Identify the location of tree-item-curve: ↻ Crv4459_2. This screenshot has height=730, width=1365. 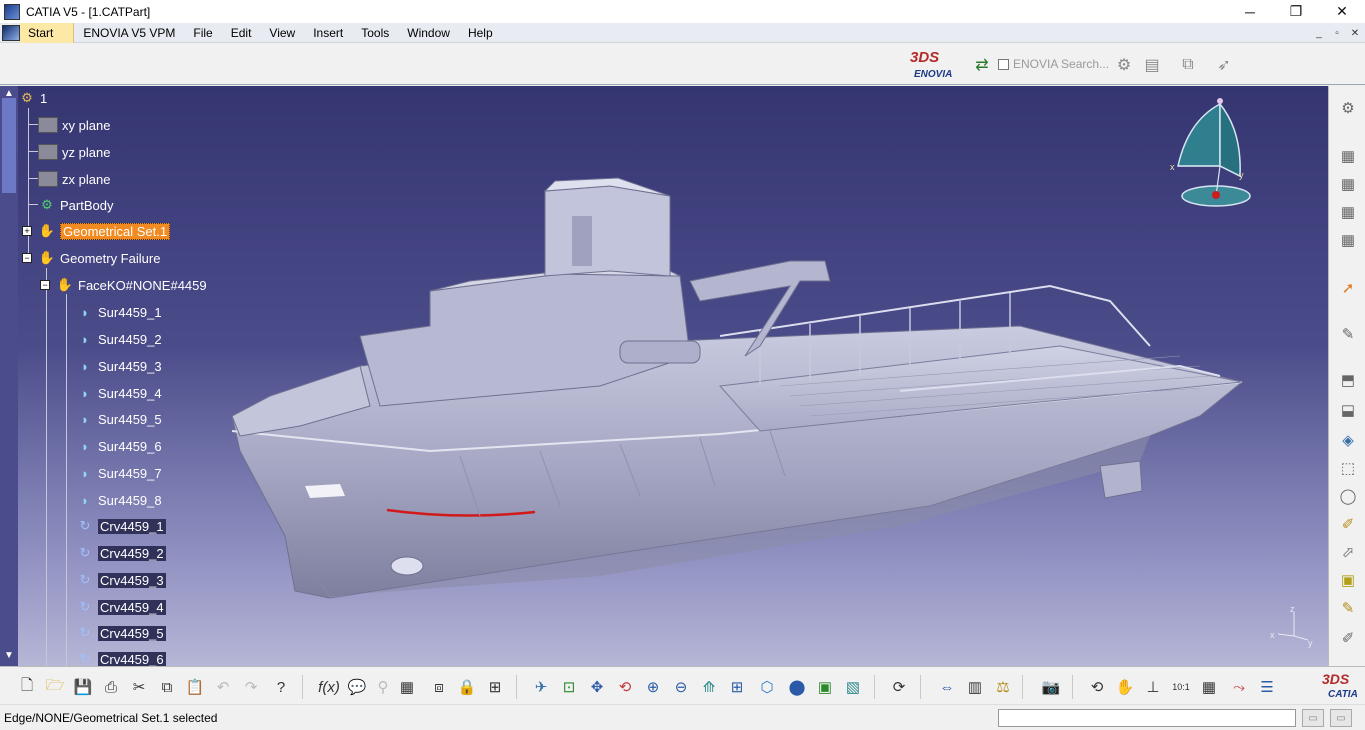
(121, 553).